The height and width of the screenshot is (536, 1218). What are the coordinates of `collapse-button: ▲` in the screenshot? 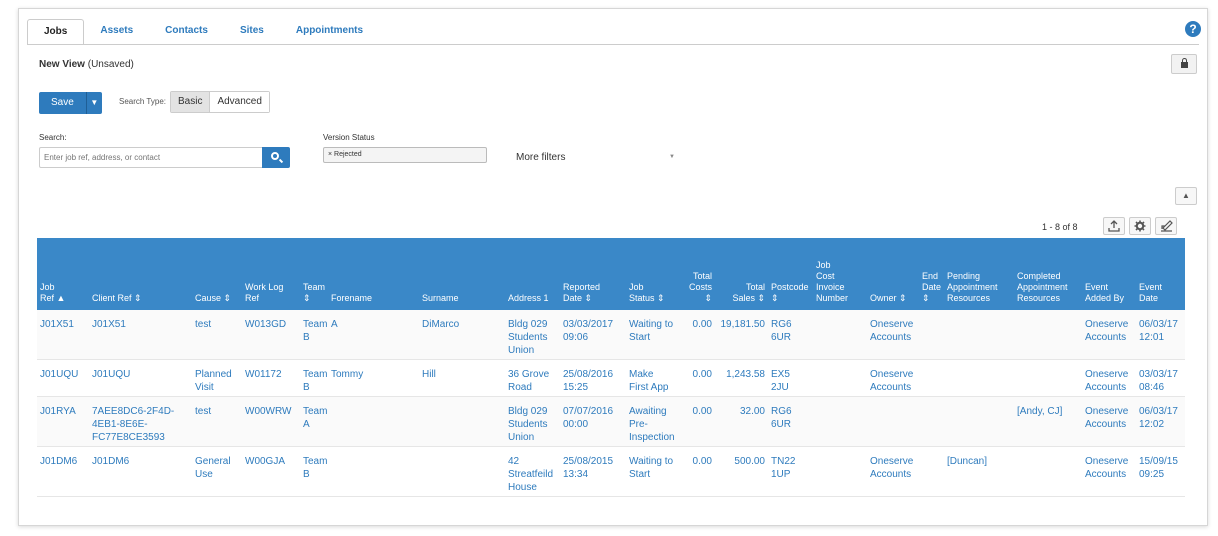 It's located at (1186, 196).